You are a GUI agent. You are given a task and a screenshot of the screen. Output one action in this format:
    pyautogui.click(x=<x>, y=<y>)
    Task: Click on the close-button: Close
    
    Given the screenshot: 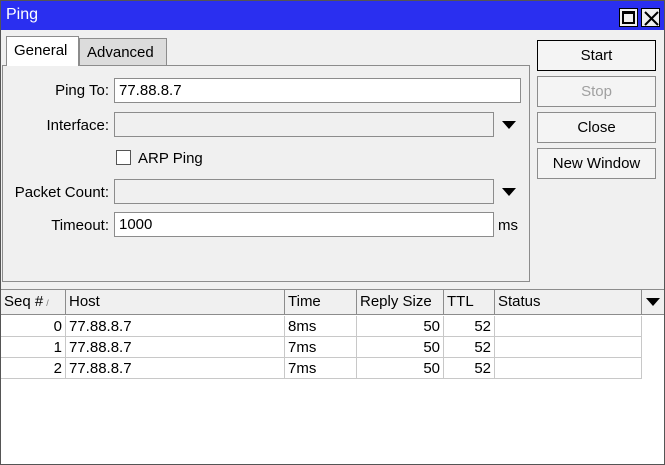 What is the action you would take?
    pyautogui.click(x=596, y=127)
    